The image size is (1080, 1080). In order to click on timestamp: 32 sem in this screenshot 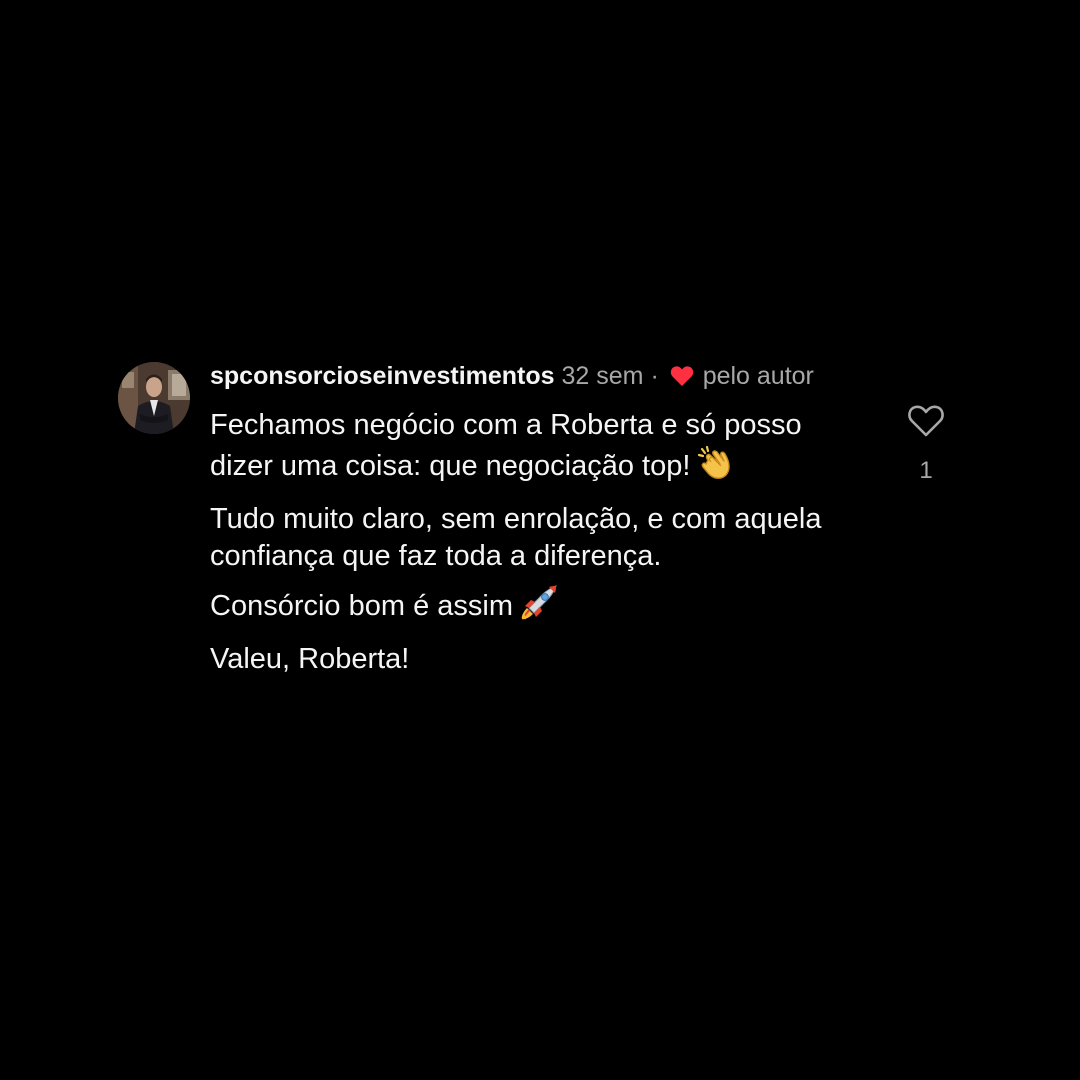, I will do `click(603, 376)`.